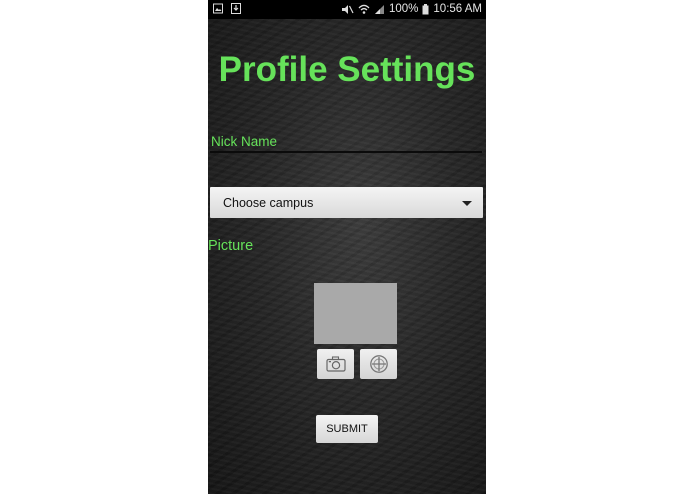  What do you see at coordinates (244, 141) in the screenshot?
I see `nickname-label: Nick Name` at bounding box center [244, 141].